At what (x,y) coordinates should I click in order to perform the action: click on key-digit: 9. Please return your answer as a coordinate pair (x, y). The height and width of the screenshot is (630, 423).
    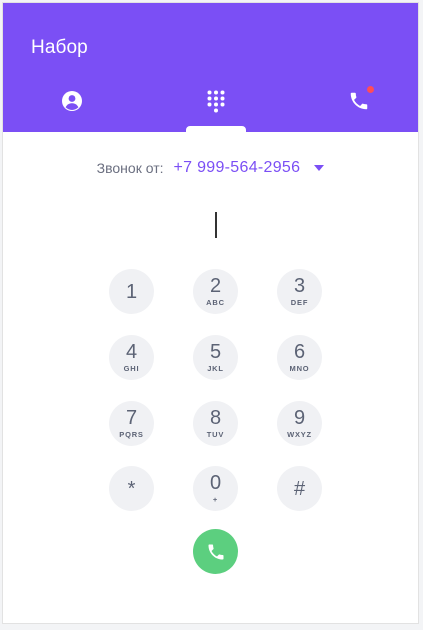
    Looking at the image, I should click on (299, 418).